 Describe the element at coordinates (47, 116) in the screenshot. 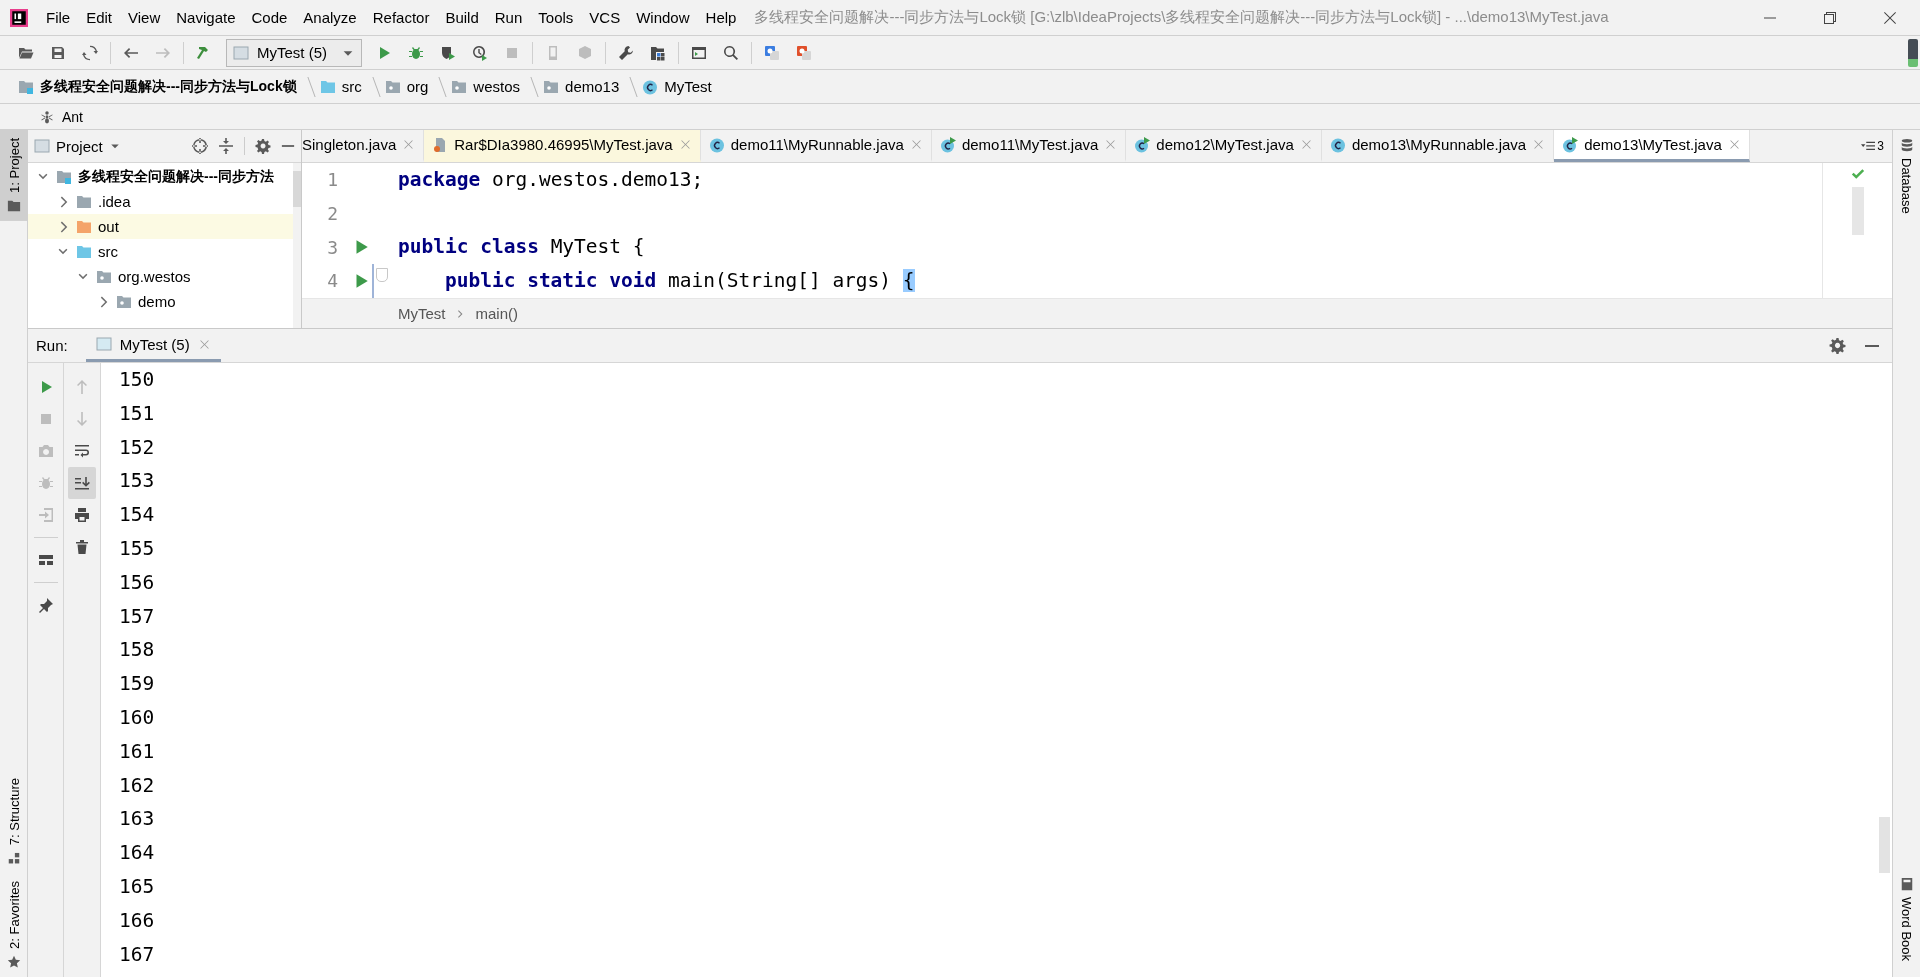

I see `ant-icon` at that location.